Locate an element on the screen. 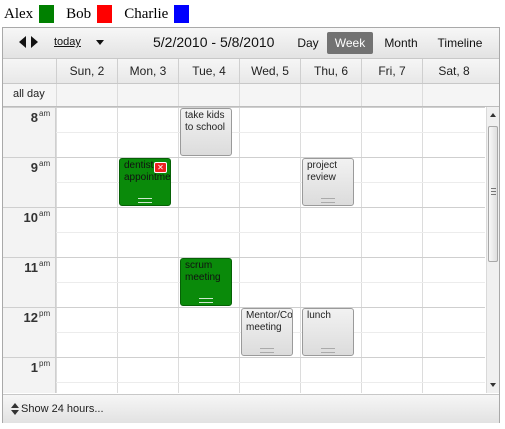 The height and width of the screenshot is (429, 505). day-header-thu: Thu, 6 is located at coordinates (330, 71).